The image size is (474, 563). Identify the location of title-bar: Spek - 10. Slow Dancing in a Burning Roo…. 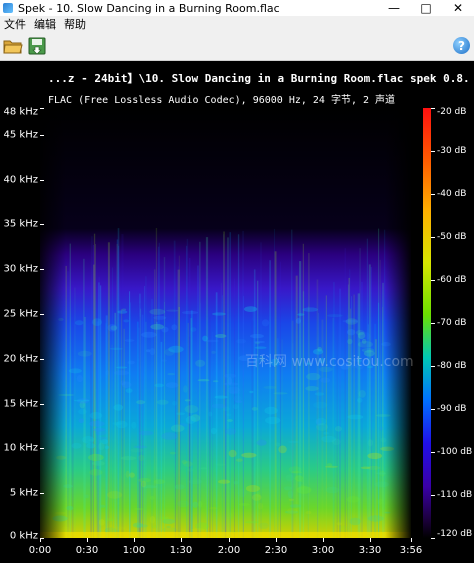
(237, 8).